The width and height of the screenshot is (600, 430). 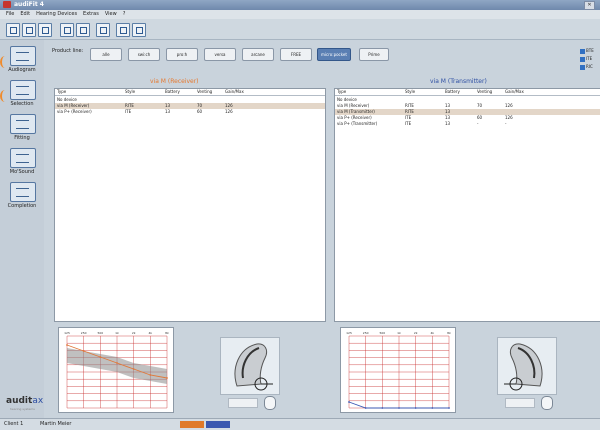 I want to click on tick-label: 125, so click(x=67, y=333).